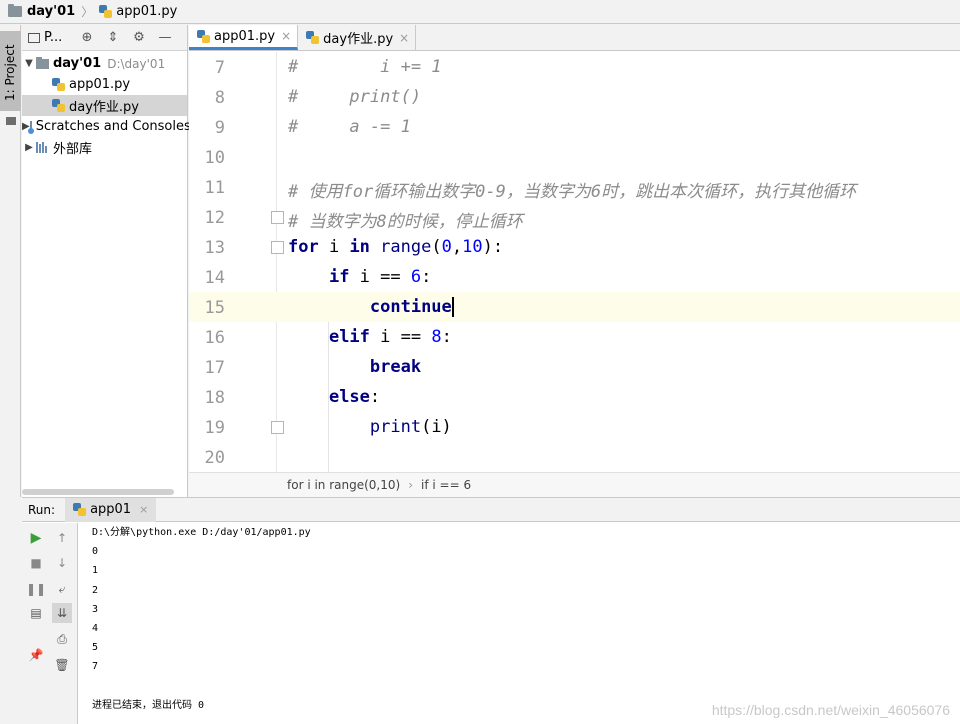 The height and width of the screenshot is (724, 960). What do you see at coordinates (148, 705) in the screenshot?
I see `console-line: 进程已结束，退出代码 0` at bounding box center [148, 705].